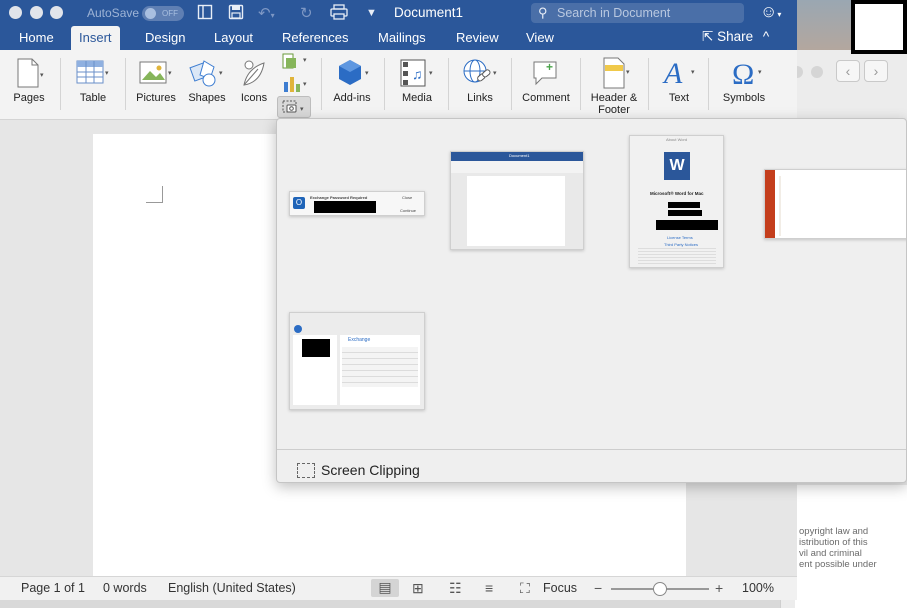 The image size is (907, 608). What do you see at coordinates (598, 588) in the screenshot?
I see `zoom-out-icon: −` at bounding box center [598, 588].